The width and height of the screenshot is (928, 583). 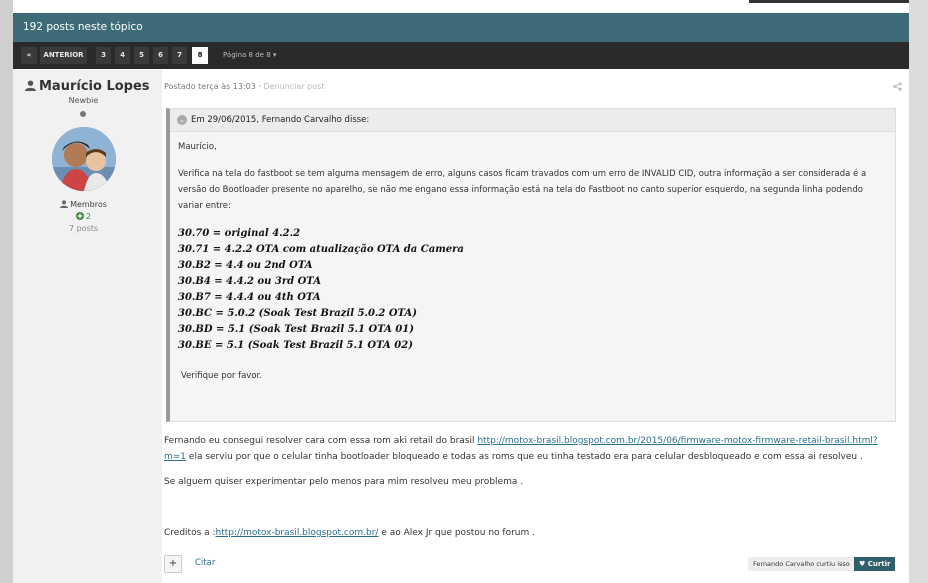 I want to click on version-line: 30.B4 = 4.4.2 ou 3rd OTA, so click(x=249, y=281).